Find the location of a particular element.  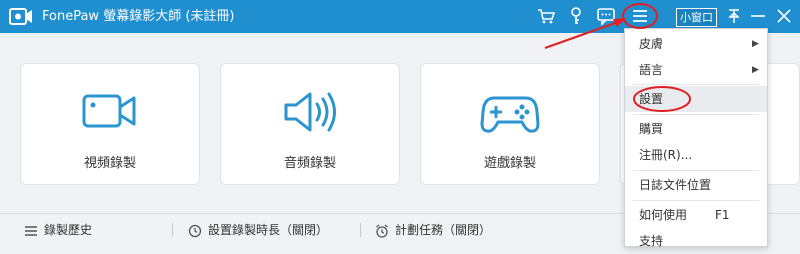

audio-record-card: 音頻錄製 is located at coordinates (310, 124).